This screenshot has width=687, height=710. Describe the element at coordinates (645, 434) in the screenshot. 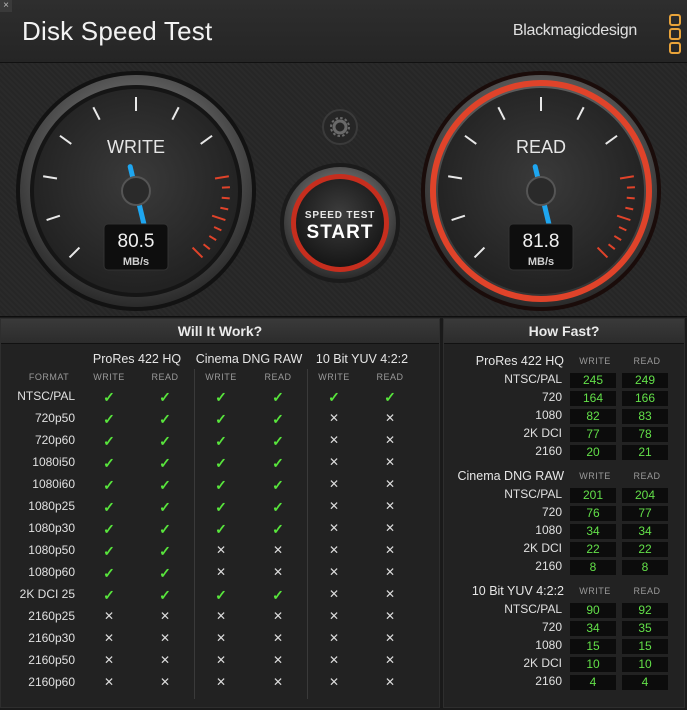

I see `read-speed-value: 78` at that location.